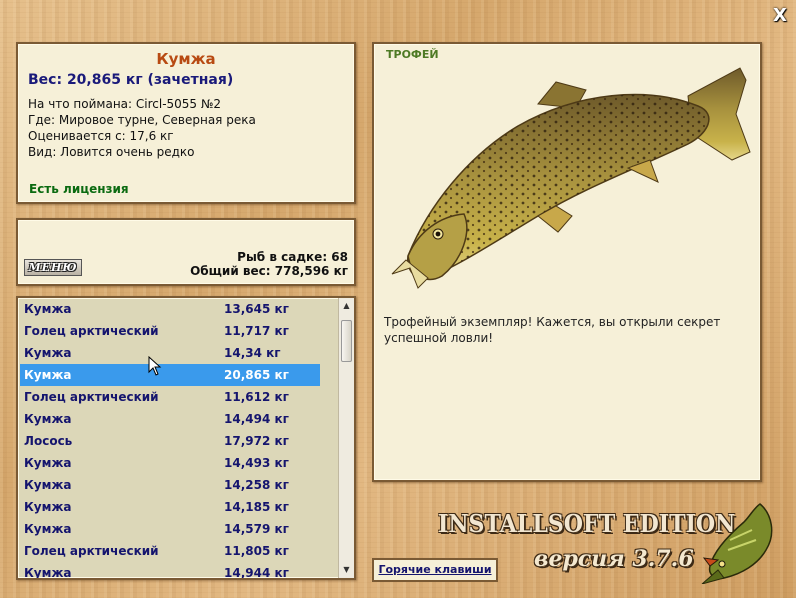  Describe the element at coordinates (256, 331) in the screenshot. I see `catch-fish-weight: 11,717 кг` at that location.